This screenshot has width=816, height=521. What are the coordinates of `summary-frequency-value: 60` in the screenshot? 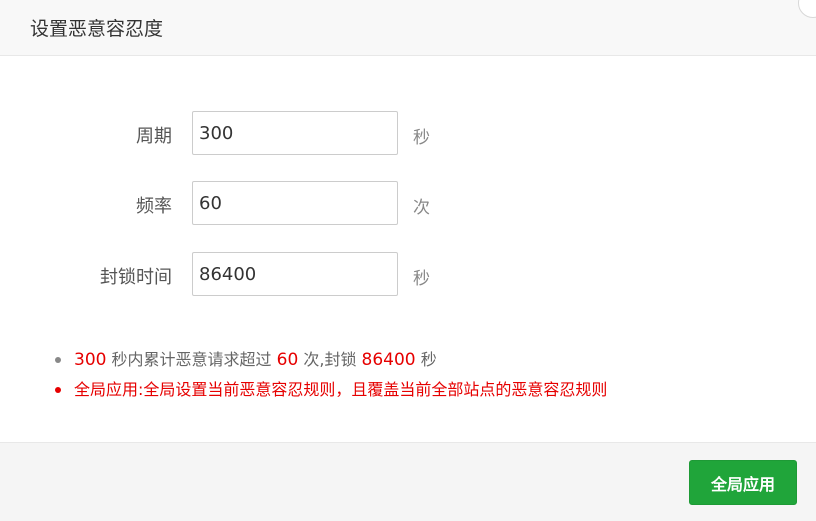 It's located at (287, 360).